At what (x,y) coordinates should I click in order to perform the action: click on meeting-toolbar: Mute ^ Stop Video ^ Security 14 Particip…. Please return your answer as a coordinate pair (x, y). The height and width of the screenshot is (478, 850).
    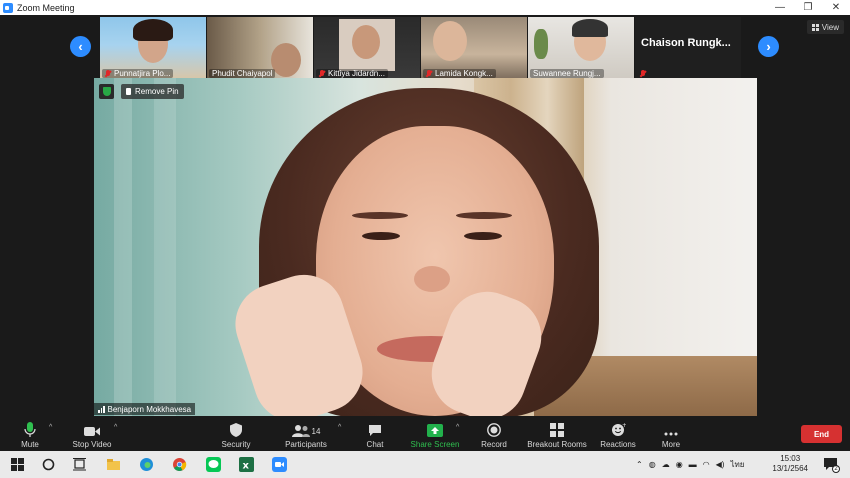
    Looking at the image, I should click on (425, 435).